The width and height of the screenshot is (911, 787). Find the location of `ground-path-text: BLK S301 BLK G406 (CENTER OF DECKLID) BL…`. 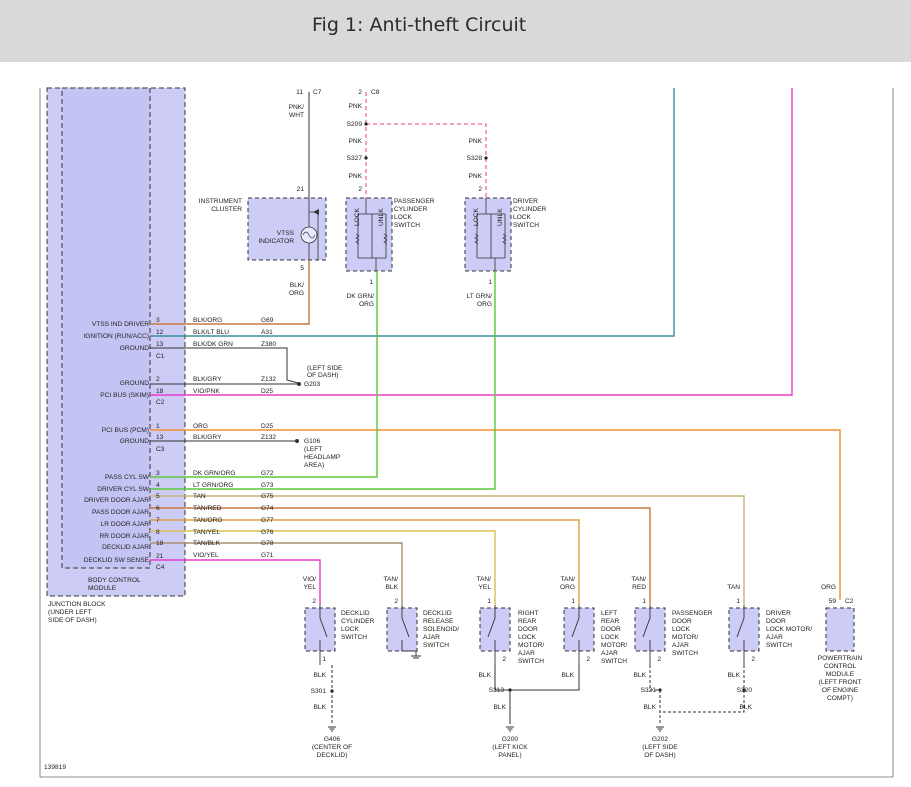

ground-path-text: BLK S301 BLK G406 (CENTER OF DECKLID) BL… is located at coordinates (532, 715).